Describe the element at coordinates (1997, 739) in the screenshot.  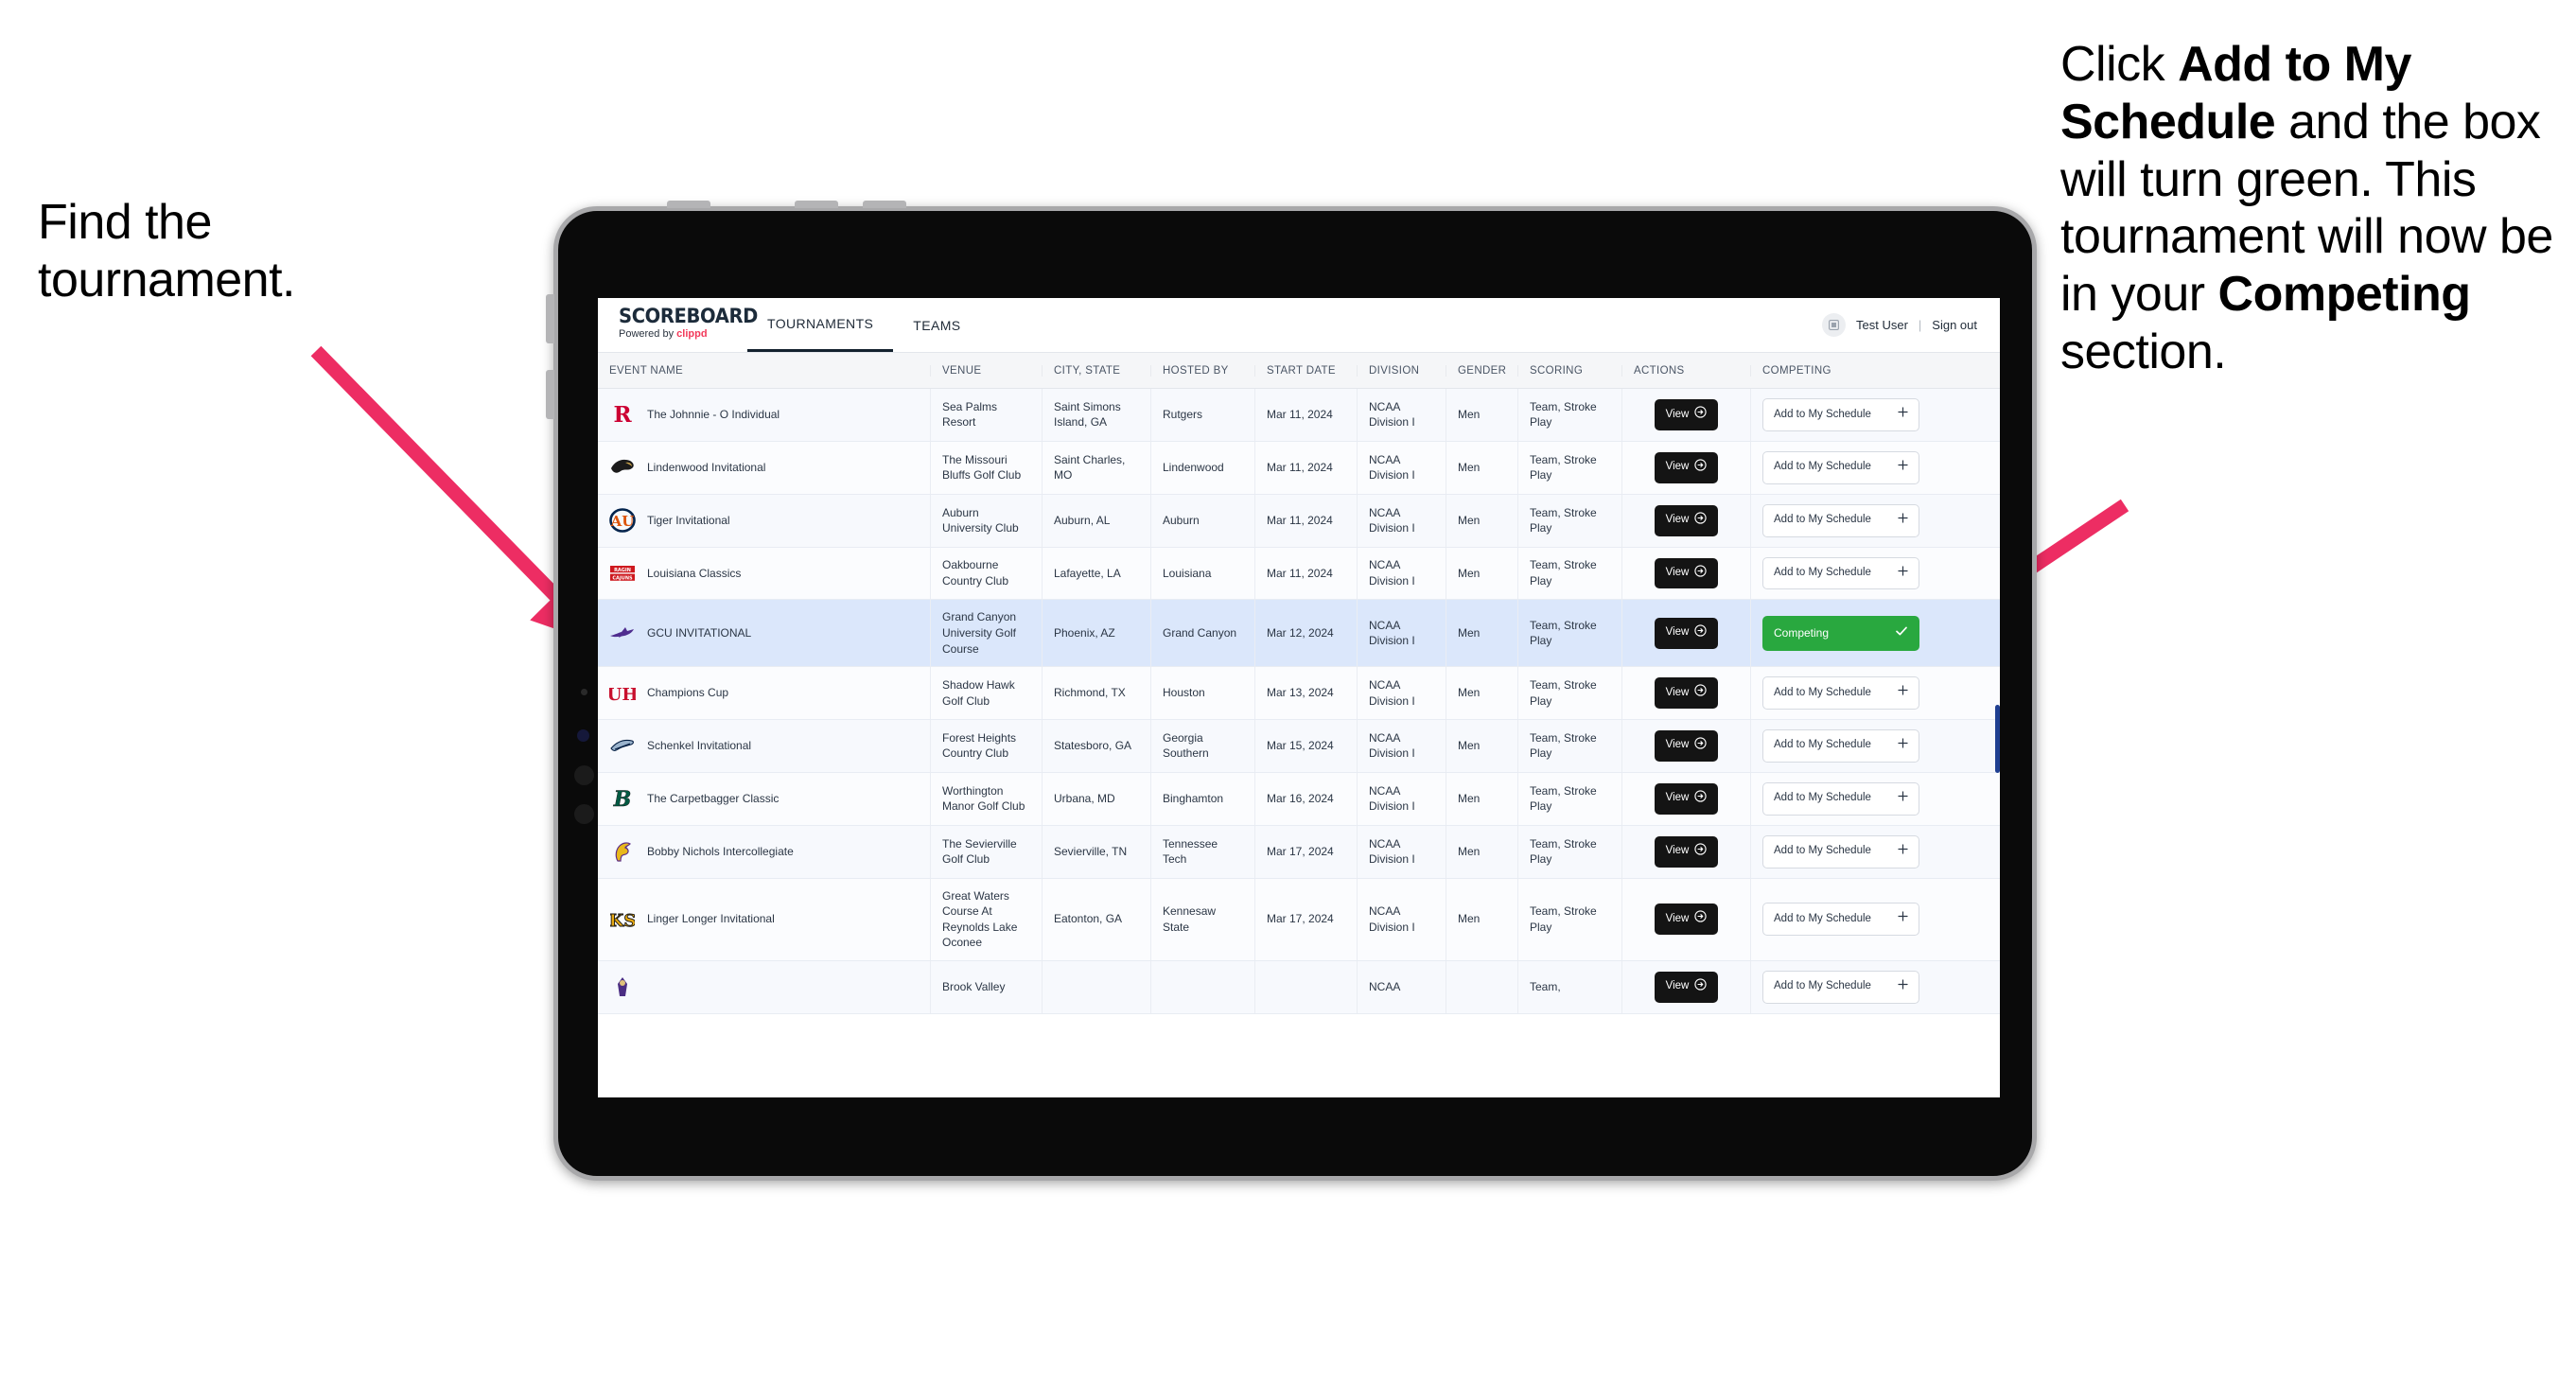
I see `vertical-scrollbar` at that location.